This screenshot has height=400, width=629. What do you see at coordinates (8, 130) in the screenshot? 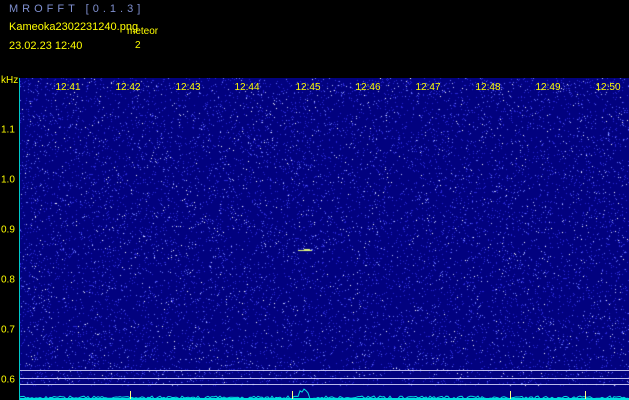
I see `freq-label: 1.1` at bounding box center [8, 130].